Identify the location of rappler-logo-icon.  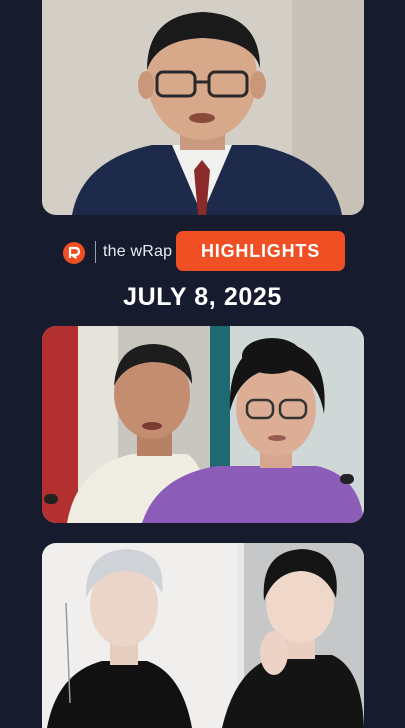
(74, 253).